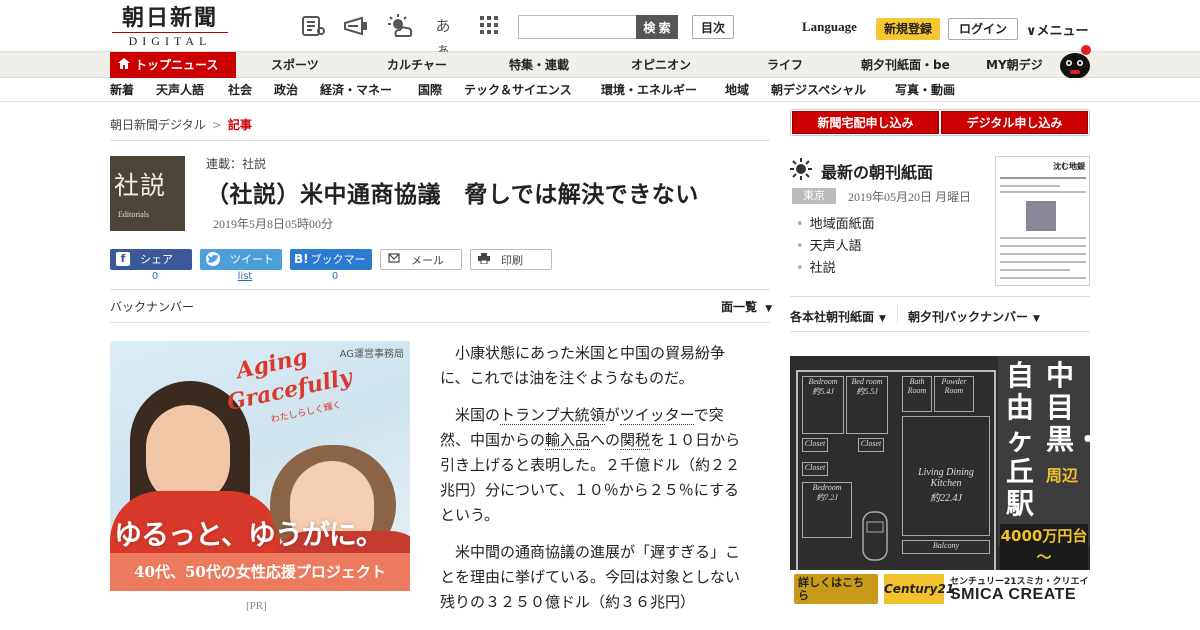  I want to click on room-label: Bedroom, so click(827, 487).